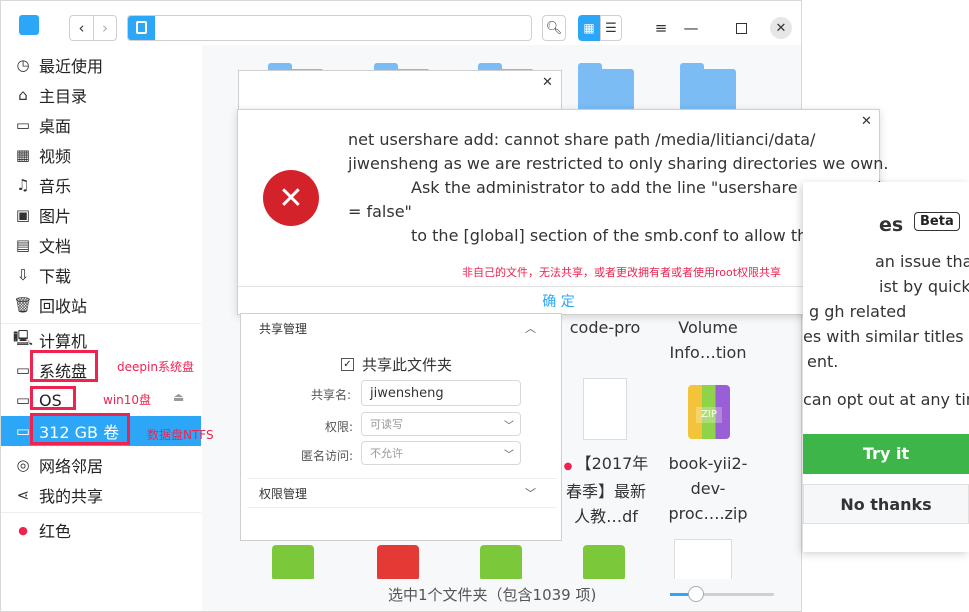 The width and height of the screenshot is (969, 612). I want to click on file-name-zip: book-yii2- dev- proc….zip, so click(708, 488).